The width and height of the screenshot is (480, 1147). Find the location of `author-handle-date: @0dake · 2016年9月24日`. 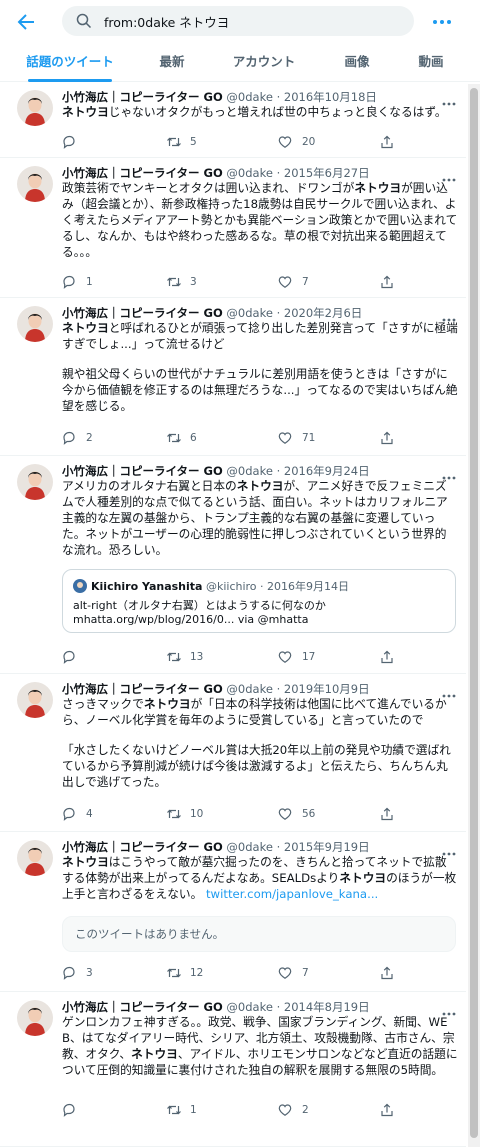

author-handle-date: @0dake · 2016年9月24日 is located at coordinates (297, 471).